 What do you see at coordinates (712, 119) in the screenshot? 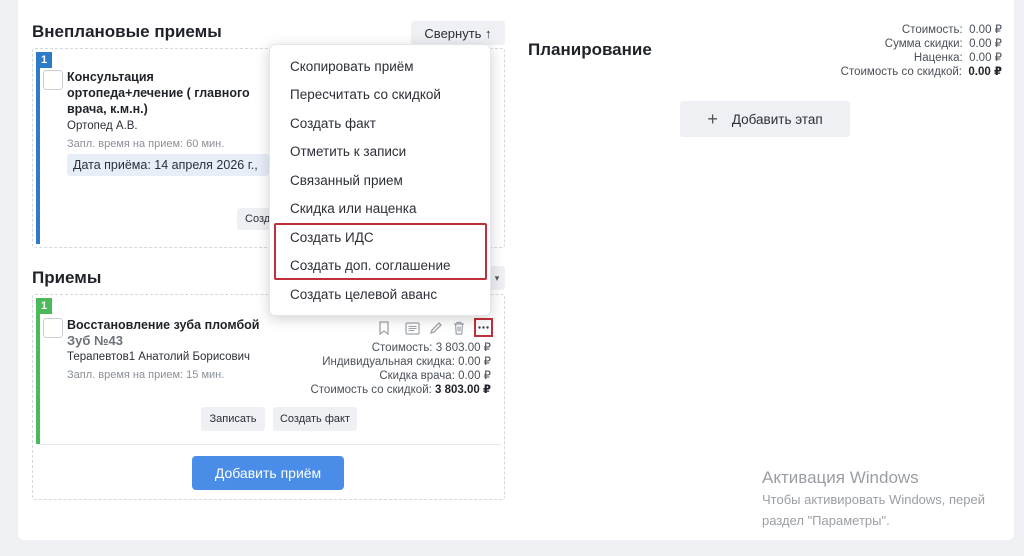
I see `plus-icon: +` at bounding box center [712, 119].